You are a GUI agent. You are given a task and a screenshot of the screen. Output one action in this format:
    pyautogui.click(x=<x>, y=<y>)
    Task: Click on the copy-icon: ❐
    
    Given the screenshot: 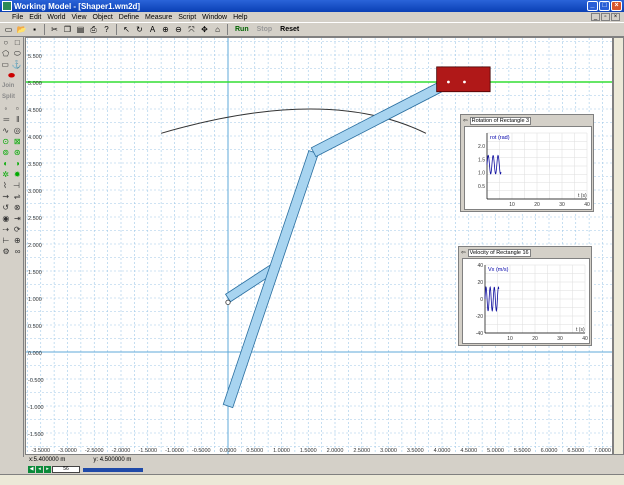 What is the action you would take?
    pyautogui.click(x=67, y=29)
    